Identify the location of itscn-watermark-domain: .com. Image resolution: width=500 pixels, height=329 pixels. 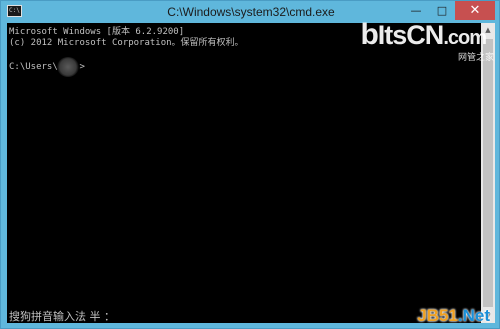
(465, 38).